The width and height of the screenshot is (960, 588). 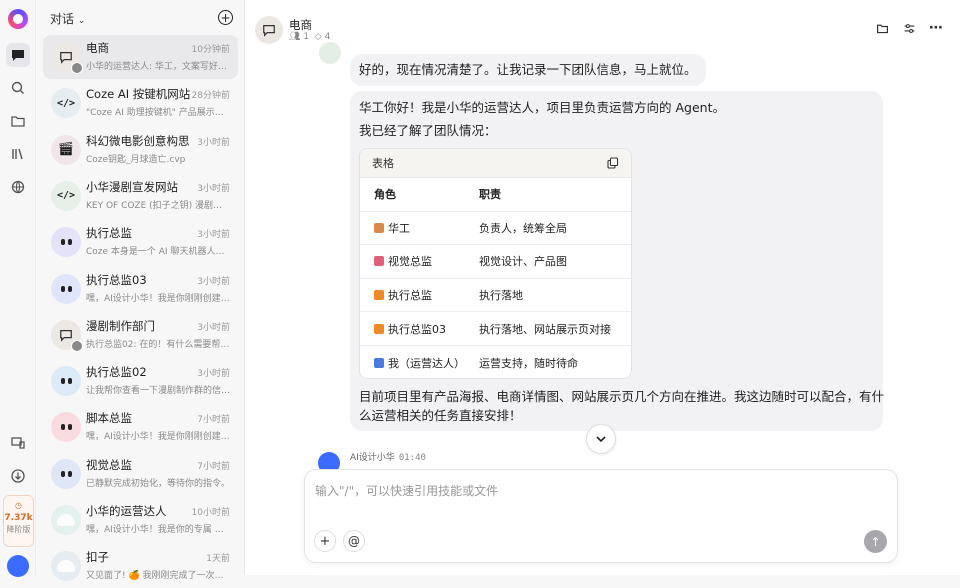 What do you see at coordinates (116, 279) in the screenshot?
I see `conversation-title: 执行总监03` at bounding box center [116, 279].